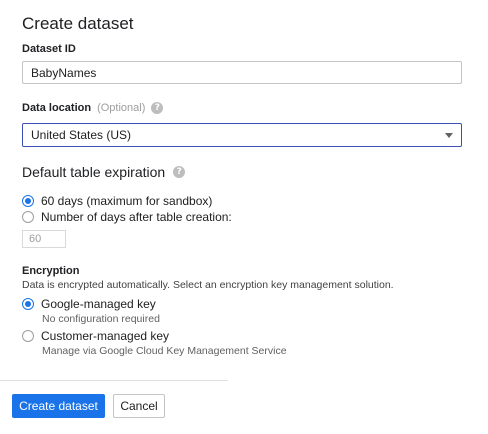 This screenshot has width=488, height=434. Describe the element at coordinates (49, 49) in the screenshot. I see `dataset-id-label: Dataset ID` at that location.